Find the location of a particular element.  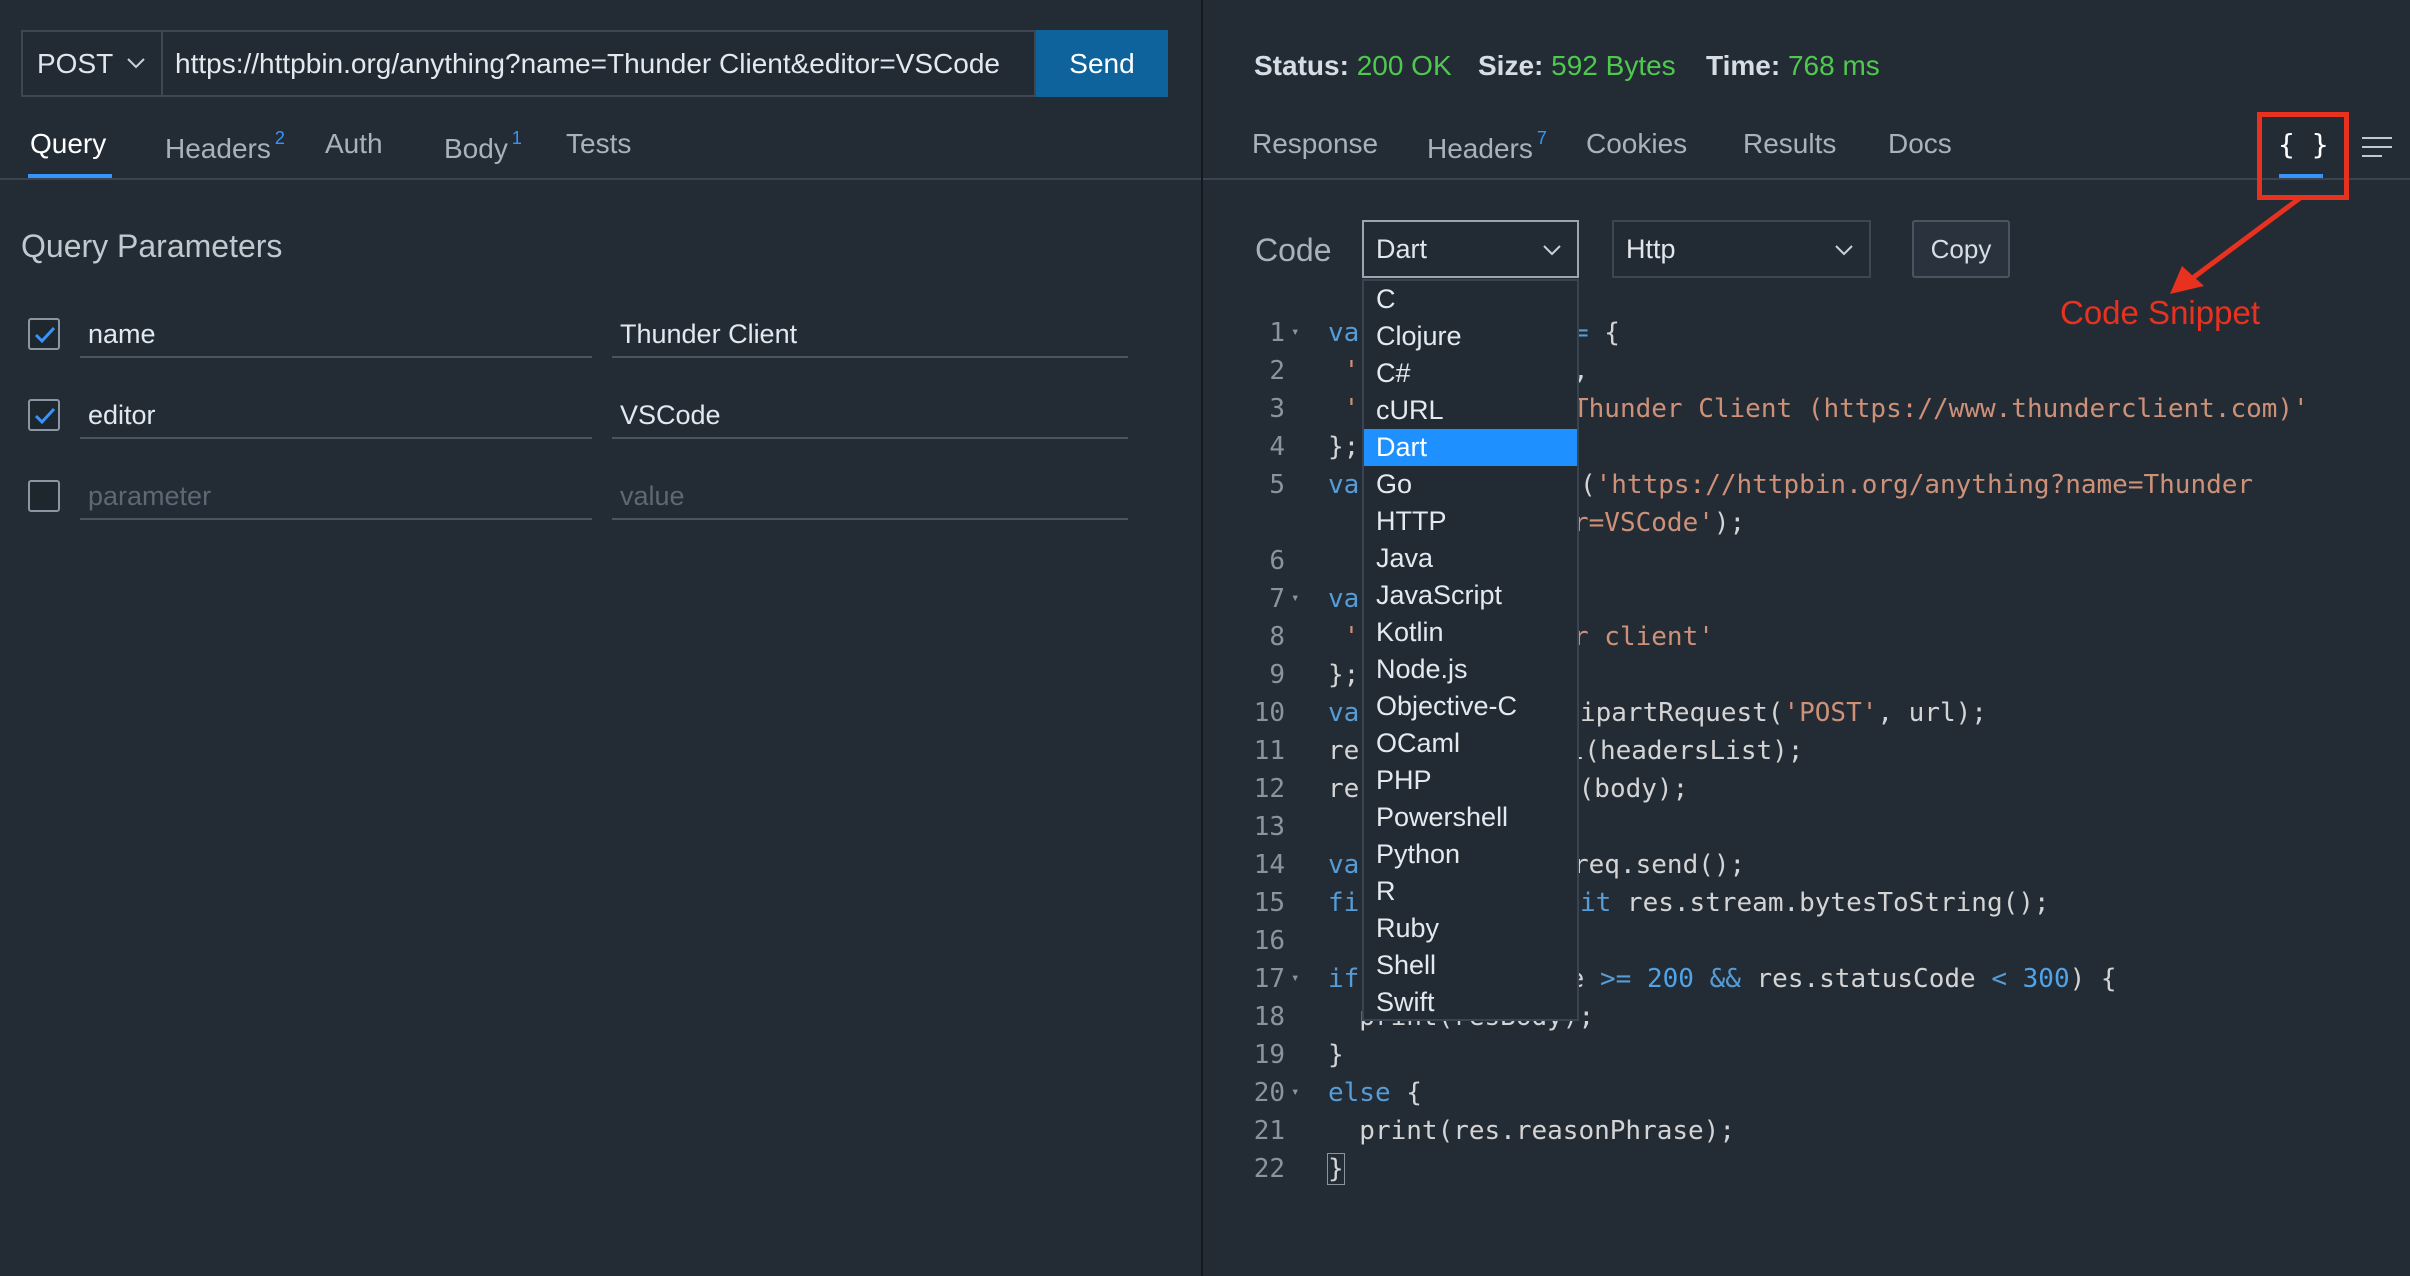

code-fragment: ll(headersList); is located at coordinates (1678, 751).